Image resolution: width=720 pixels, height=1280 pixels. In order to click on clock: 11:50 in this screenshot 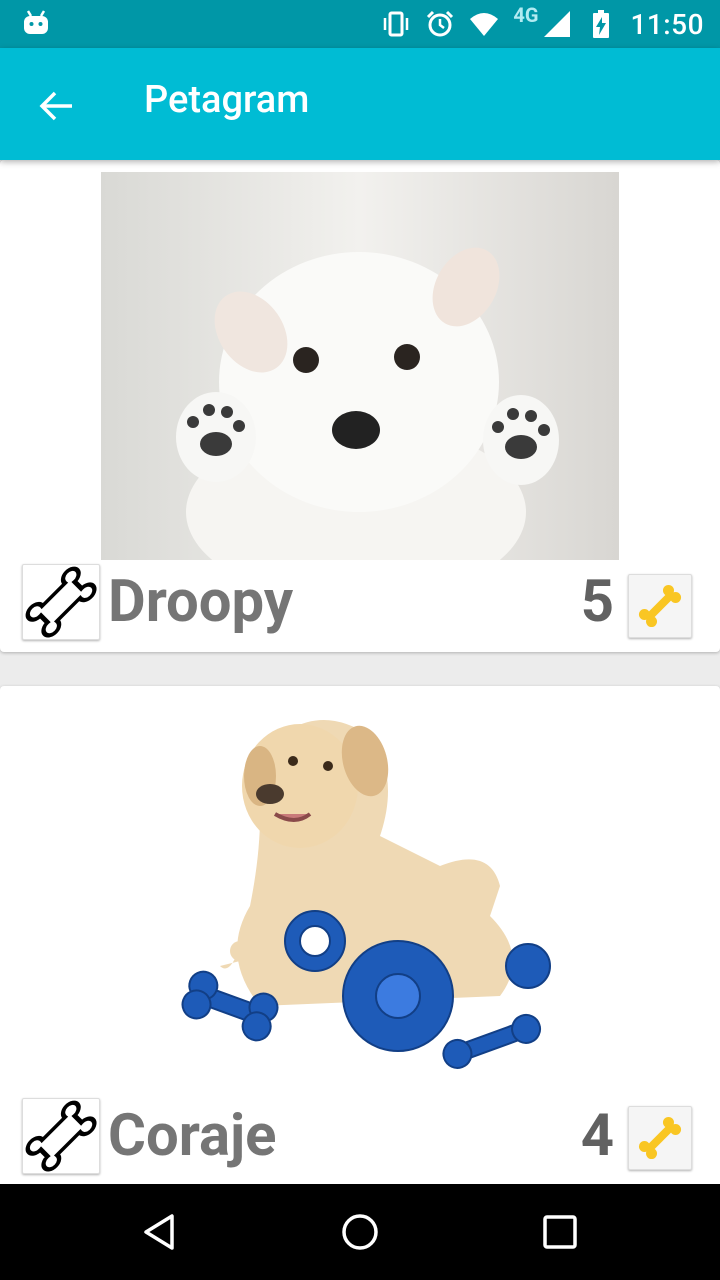, I will do `click(667, 24)`.